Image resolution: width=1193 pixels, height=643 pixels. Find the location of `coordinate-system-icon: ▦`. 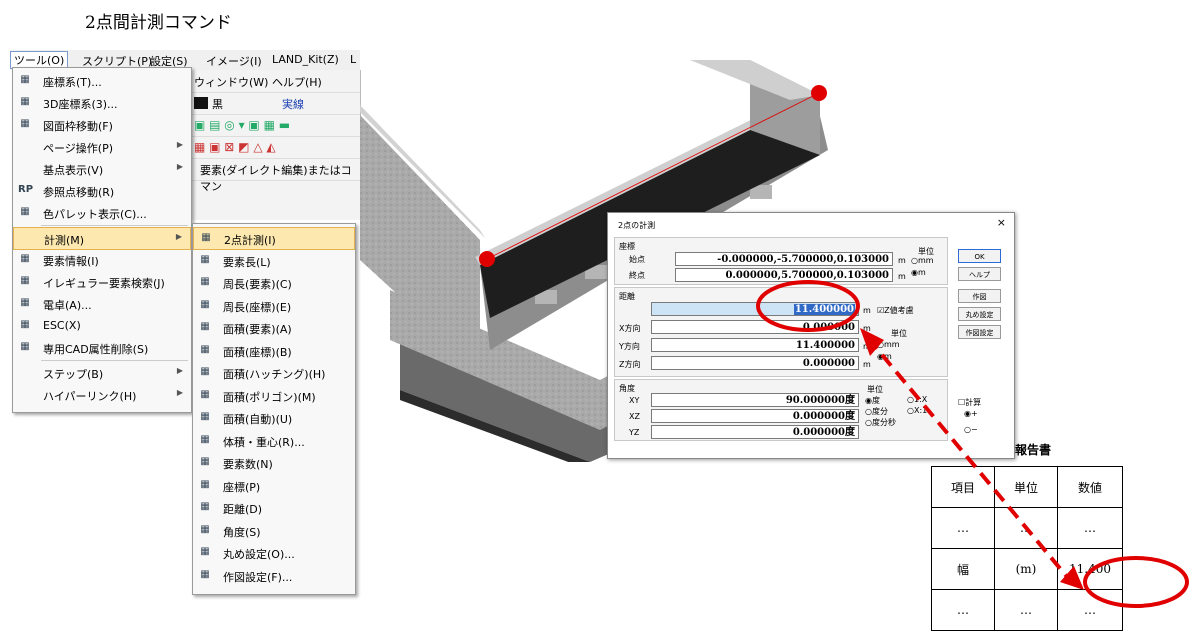

coordinate-system-icon: ▦ is located at coordinates (25, 79).